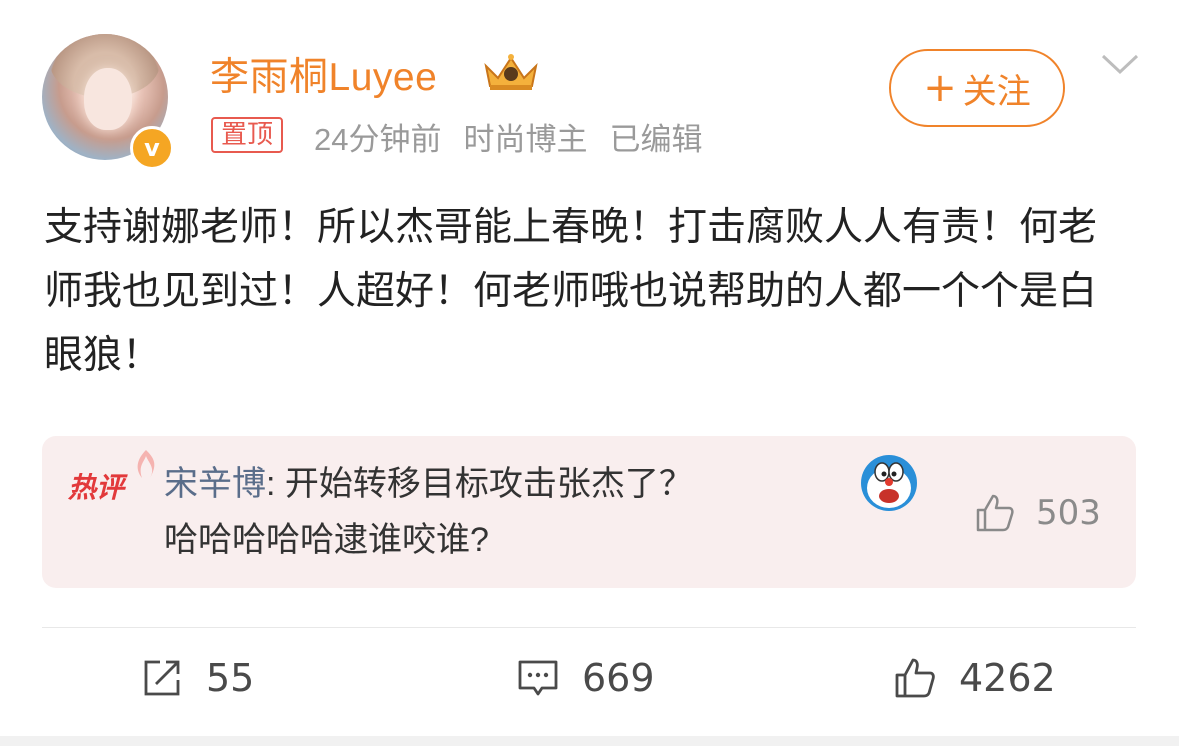 The width and height of the screenshot is (1179, 746). What do you see at coordinates (589, 627) in the screenshot?
I see `divider` at bounding box center [589, 627].